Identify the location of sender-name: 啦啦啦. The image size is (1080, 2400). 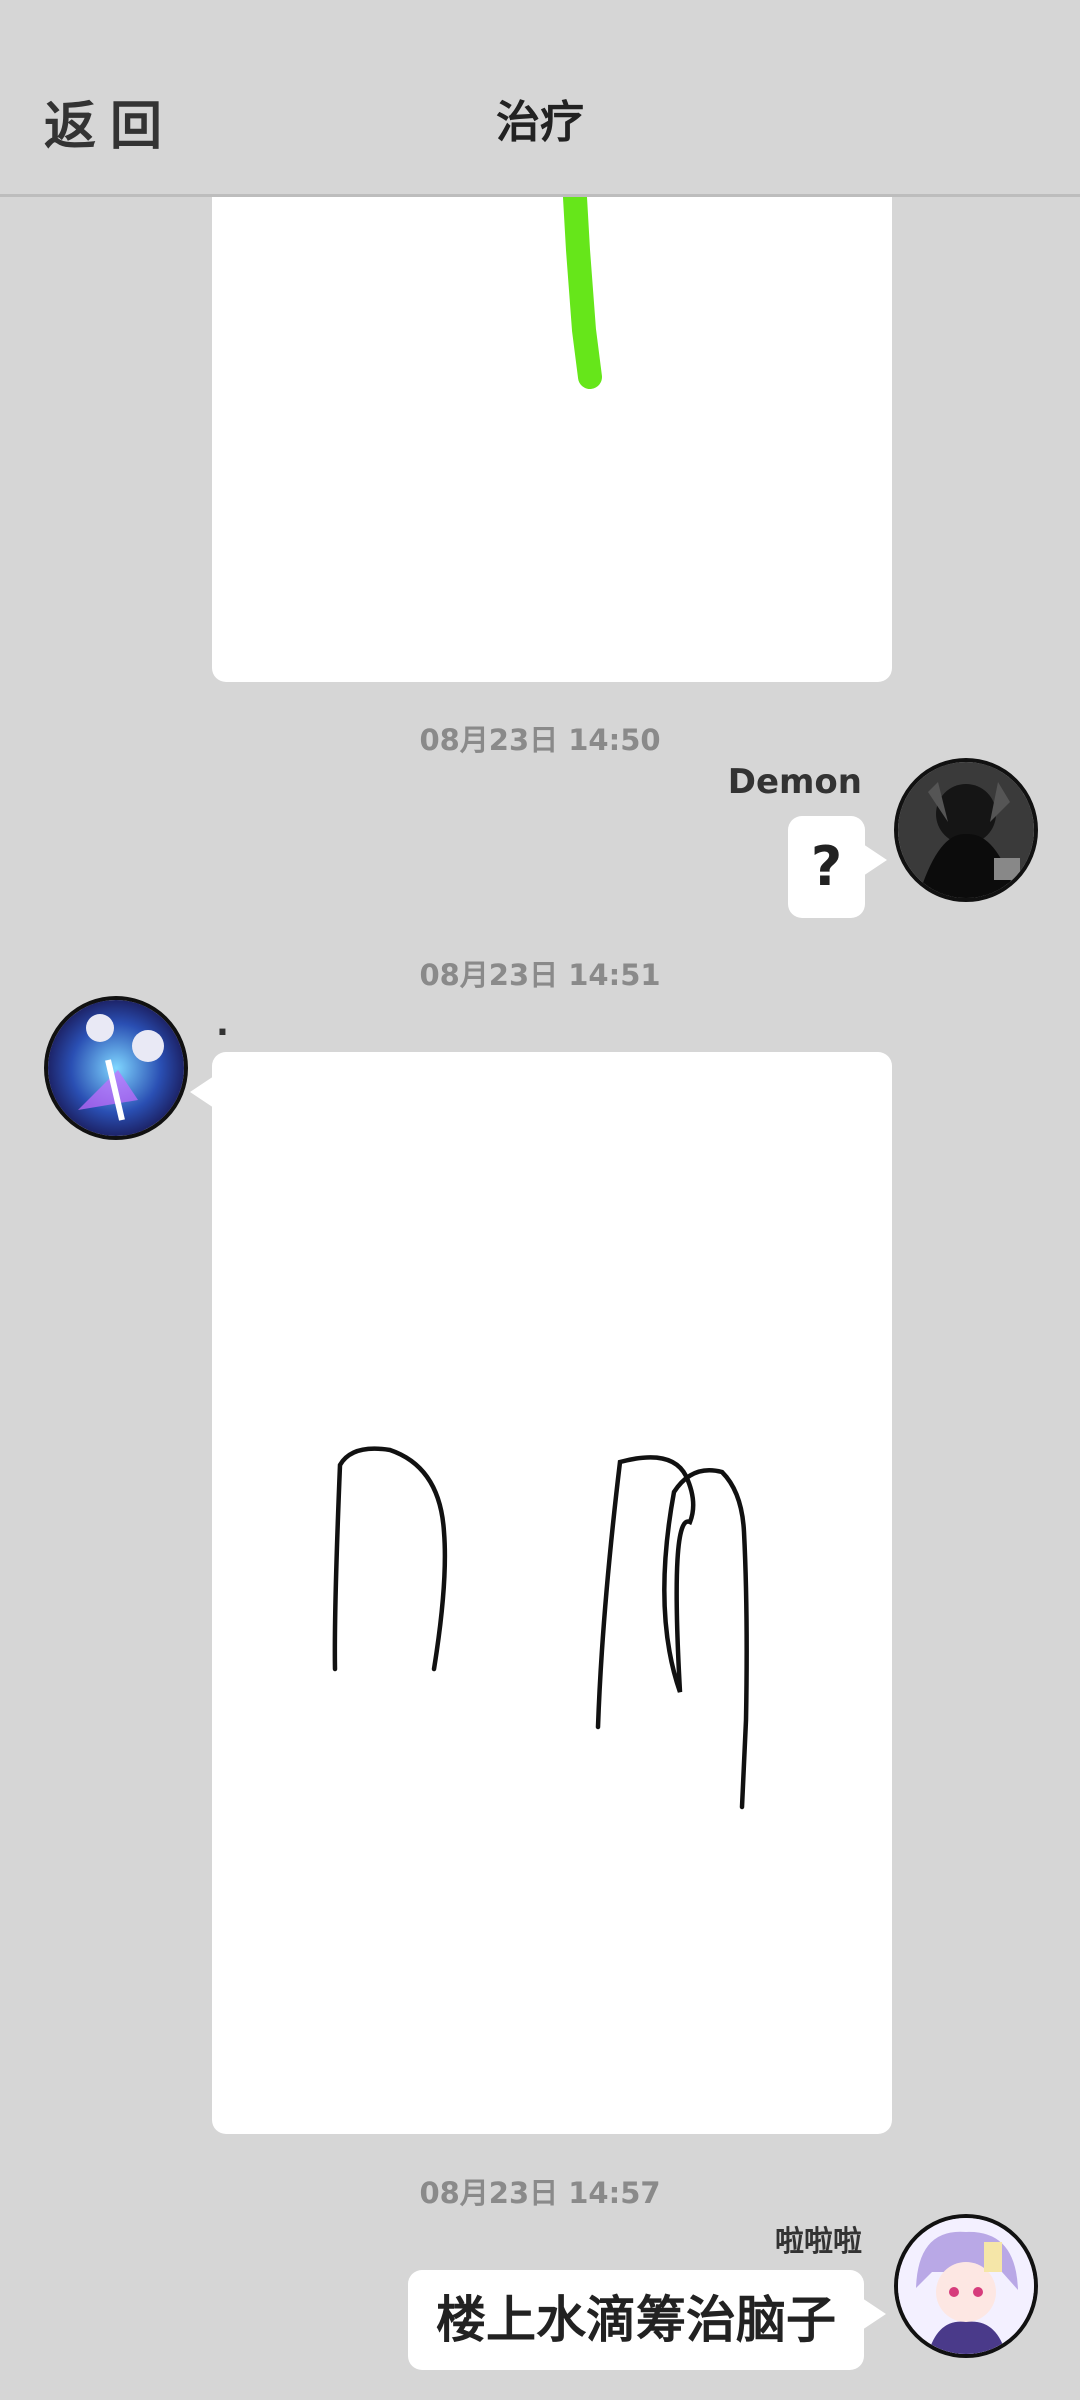
(818, 2241).